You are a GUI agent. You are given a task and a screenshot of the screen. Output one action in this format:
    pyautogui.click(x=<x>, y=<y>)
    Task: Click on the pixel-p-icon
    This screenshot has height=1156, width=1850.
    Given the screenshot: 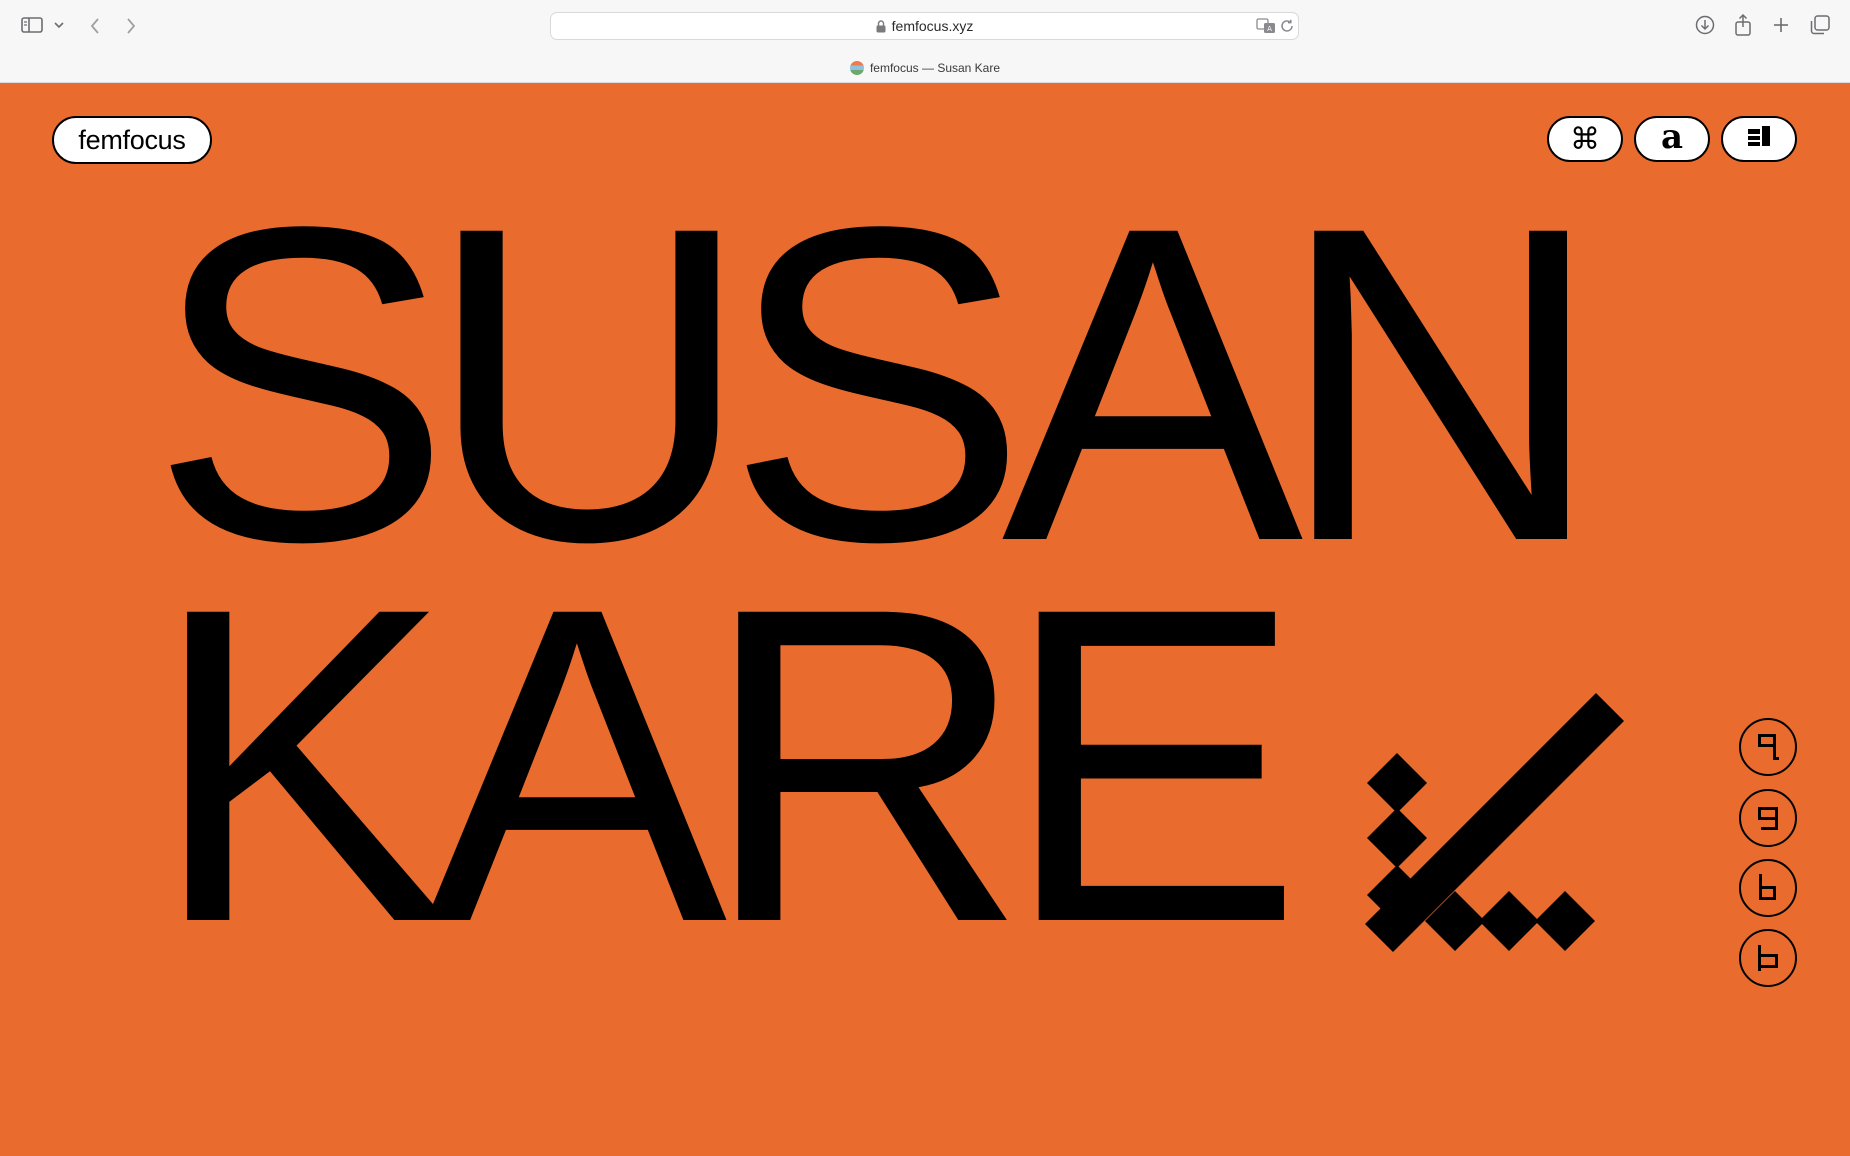 What is the action you would take?
    pyautogui.click(x=1768, y=958)
    